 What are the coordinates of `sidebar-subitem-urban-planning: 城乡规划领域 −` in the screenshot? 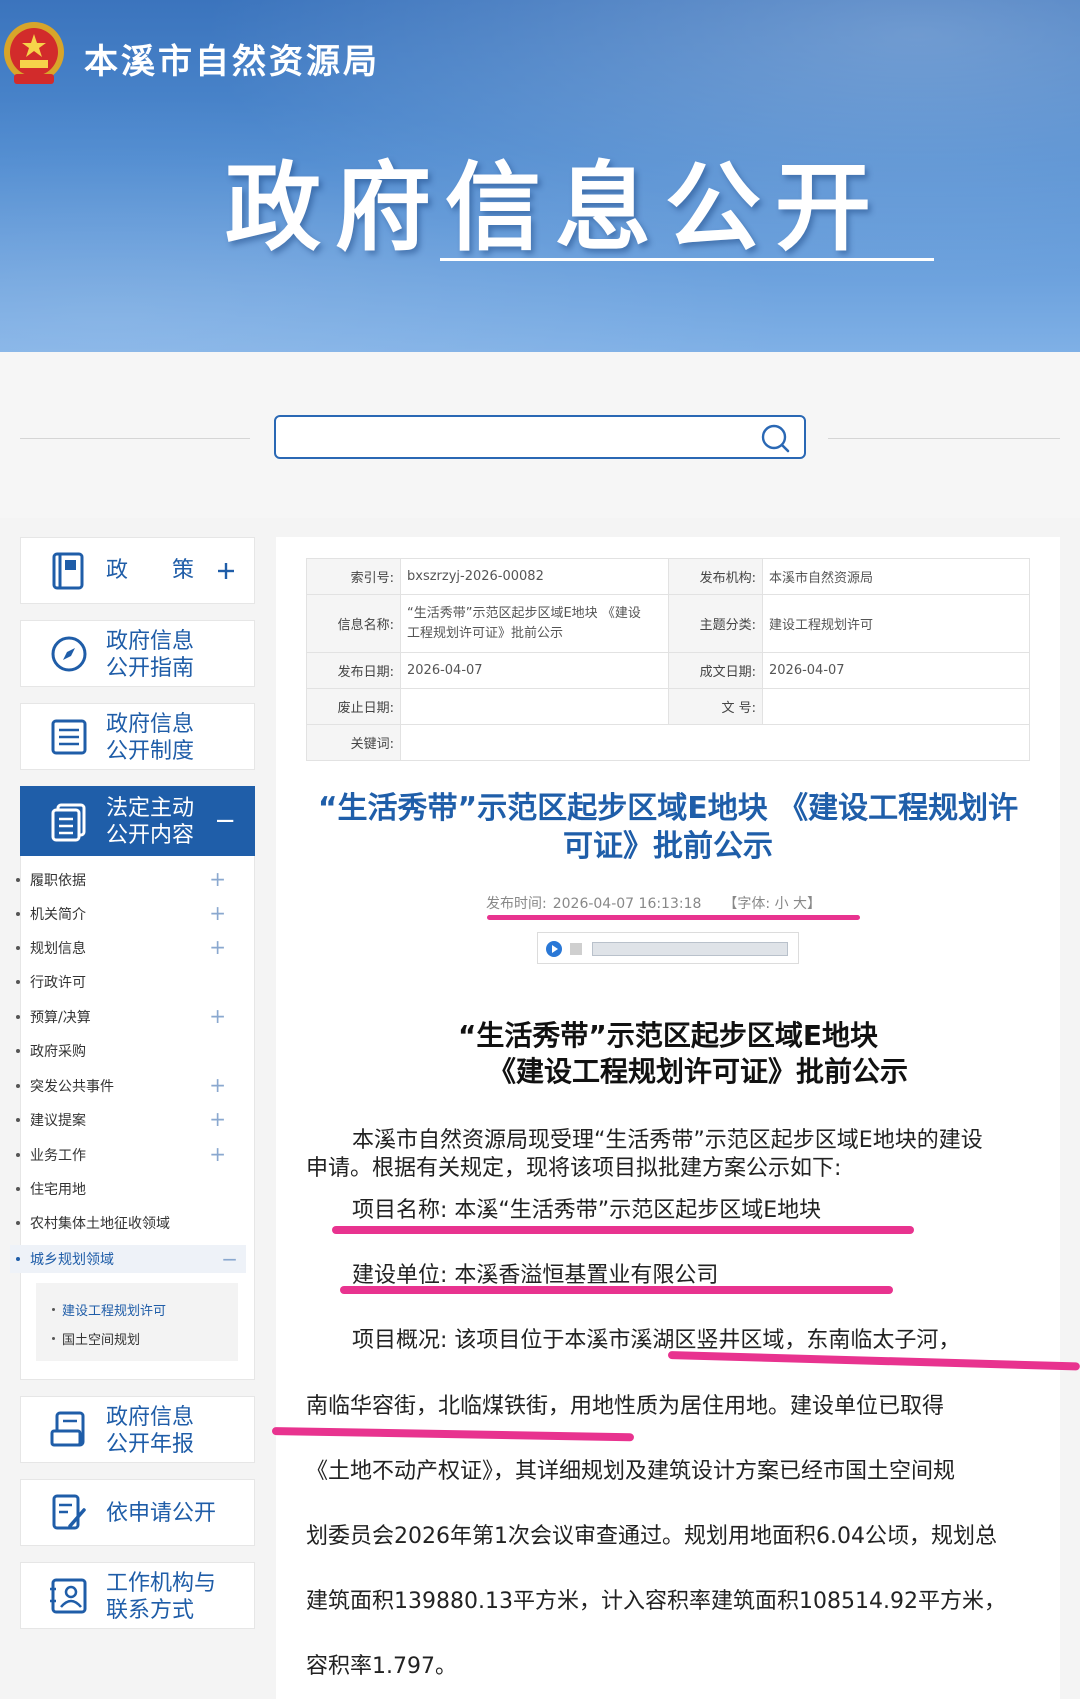 It's located at (128, 1259).